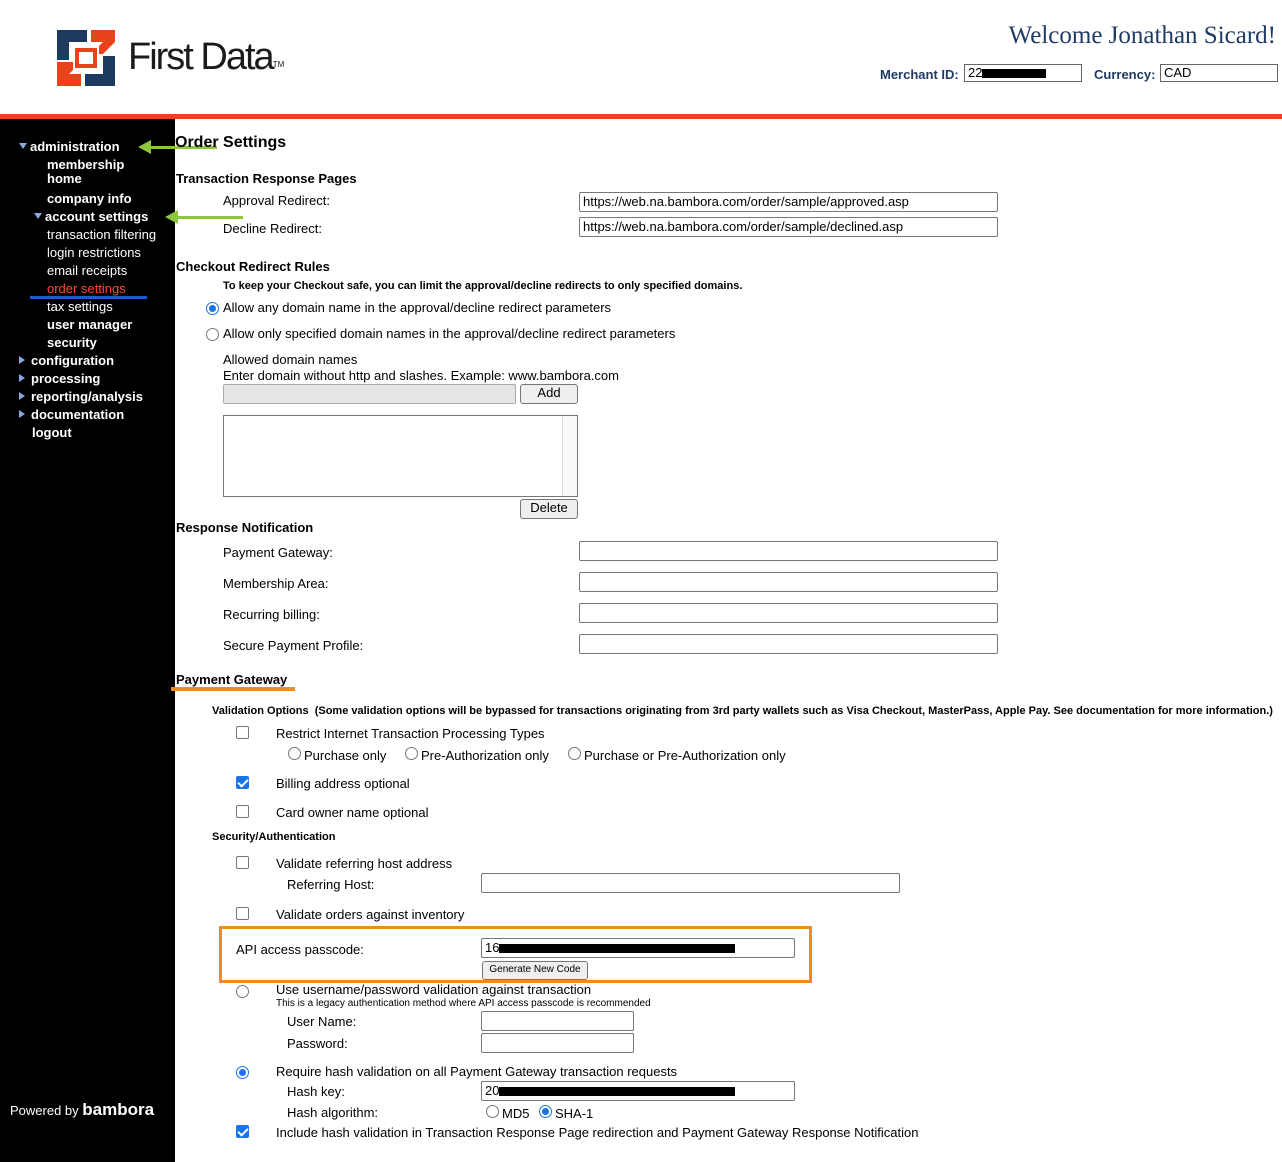 This screenshot has width=1282, height=1162. What do you see at coordinates (788, 582) in the screenshot?
I see `notify-membership-area-input` at bounding box center [788, 582].